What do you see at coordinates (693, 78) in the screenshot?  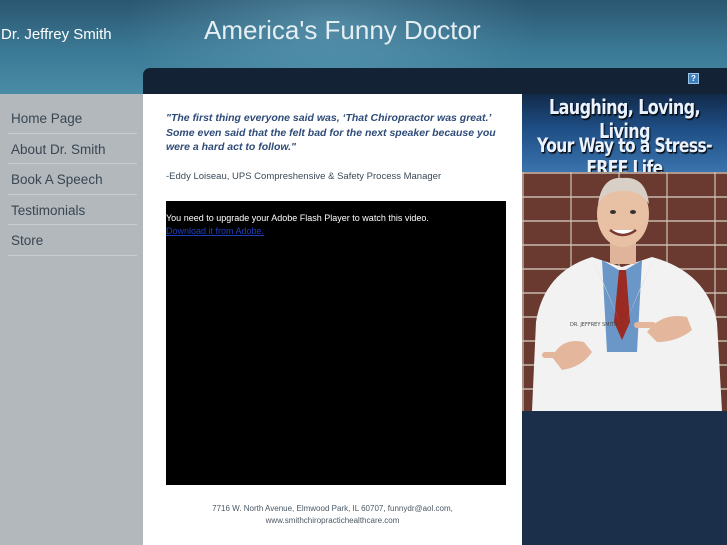 I see `help-icon: ?` at bounding box center [693, 78].